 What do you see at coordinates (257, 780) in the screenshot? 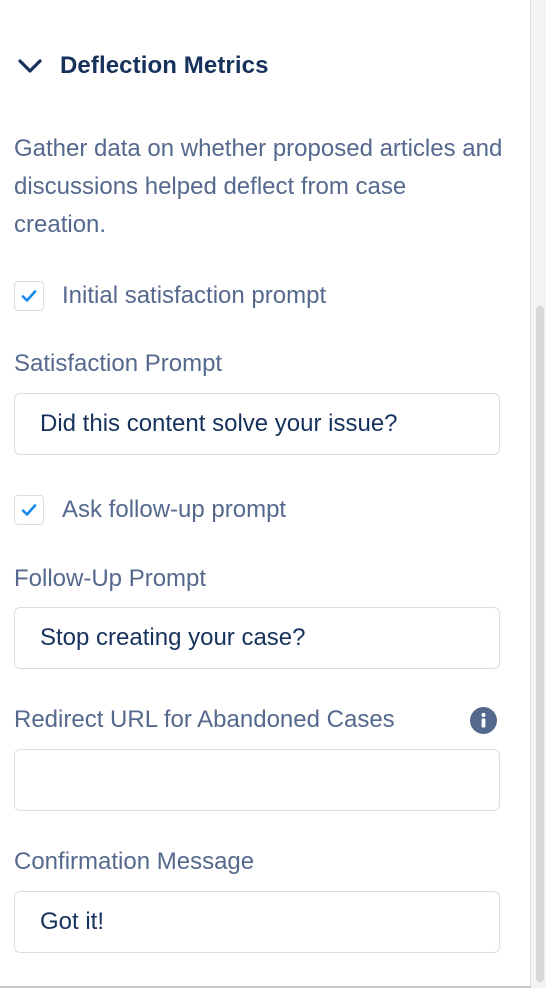
I see `redirect-url-input` at bounding box center [257, 780].